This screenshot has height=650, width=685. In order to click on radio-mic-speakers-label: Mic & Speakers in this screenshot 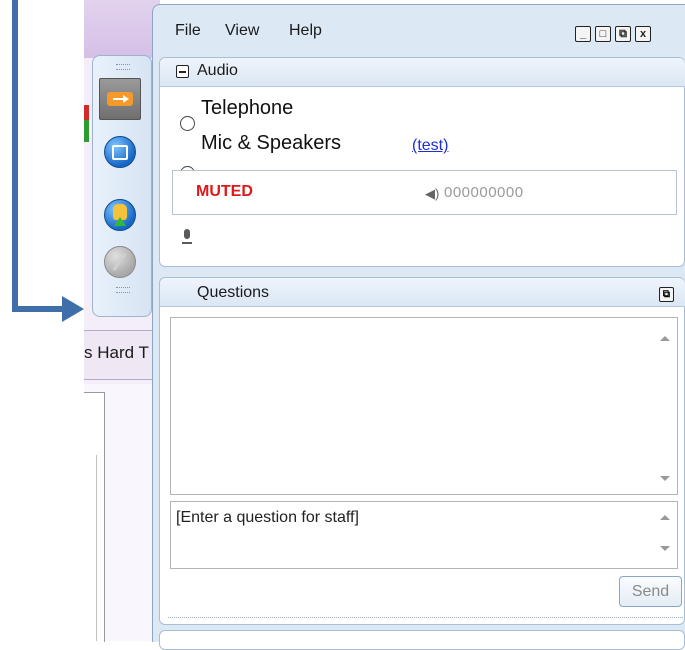, I will do `click(271, 143)`.